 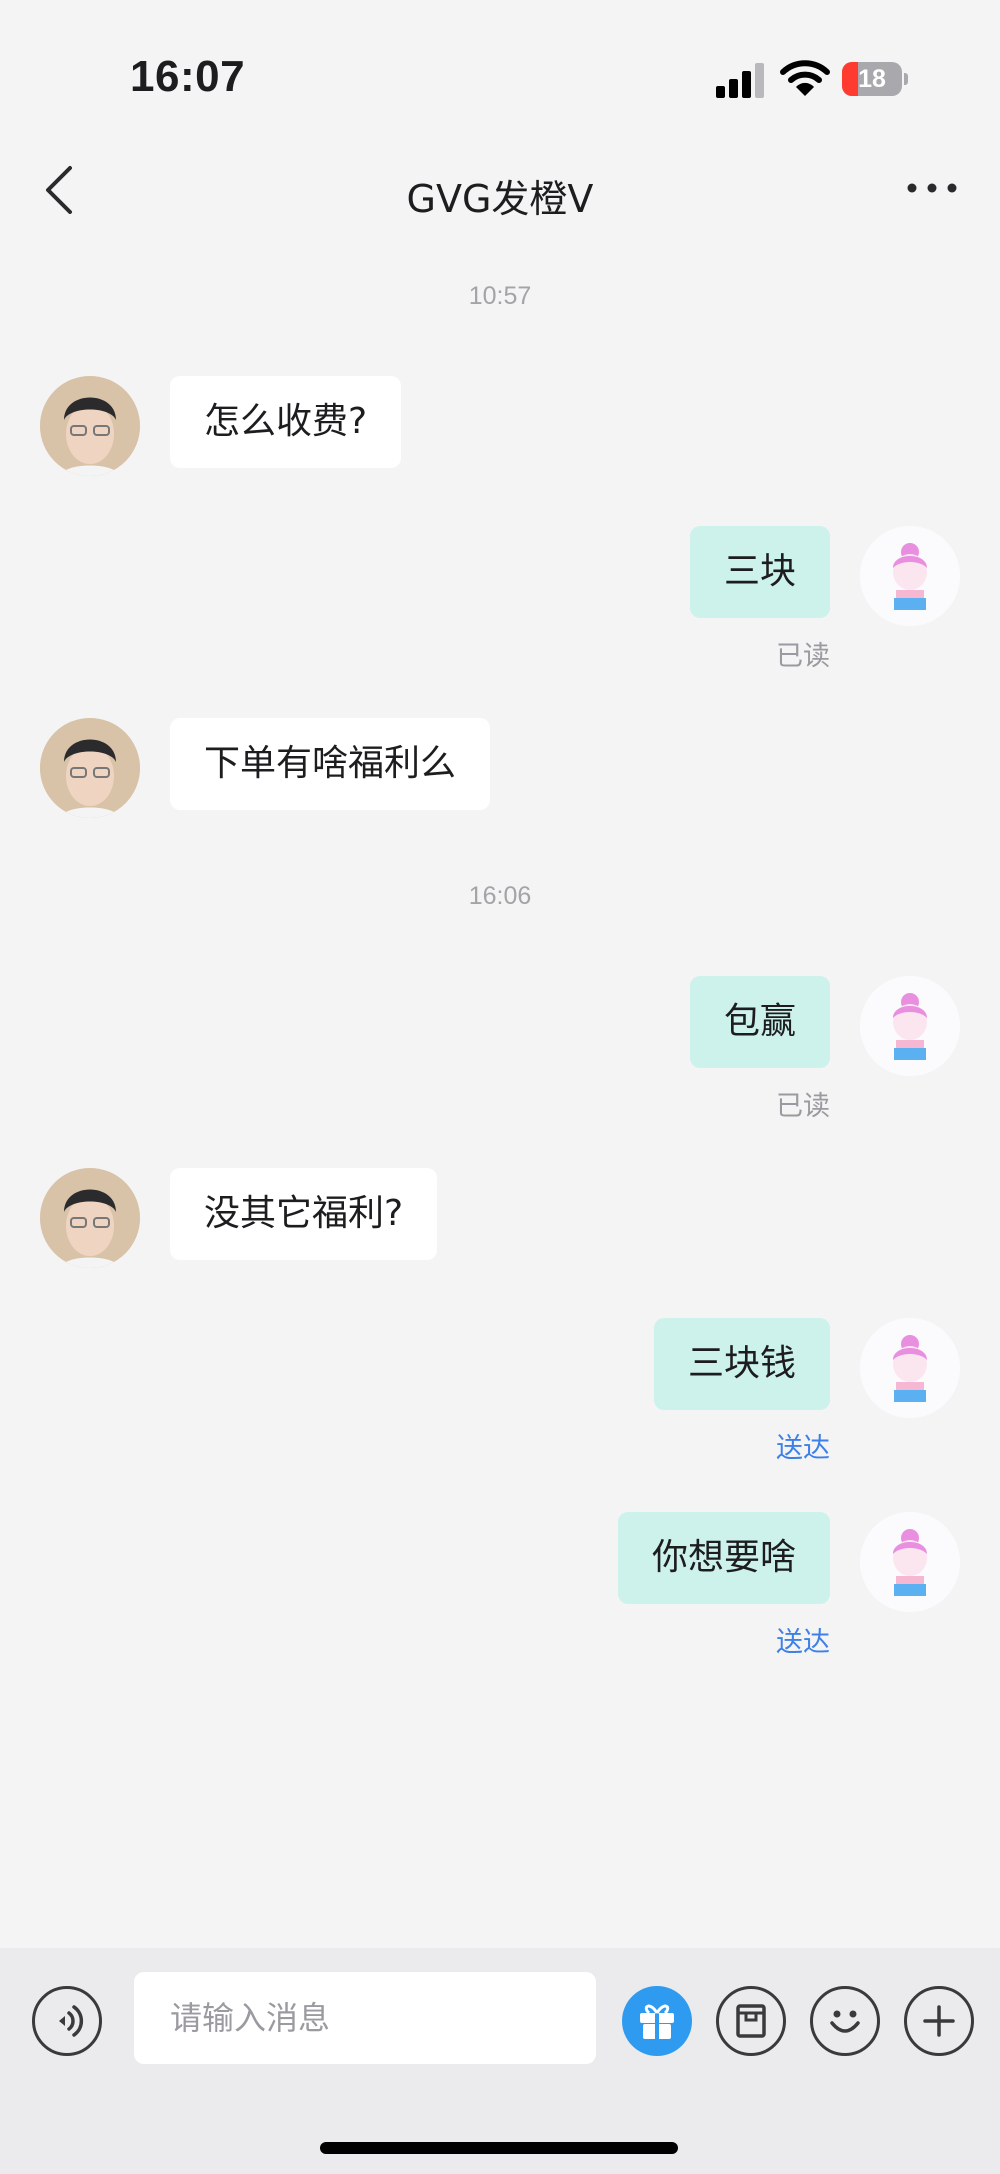 I want to click on message-bubble-incoming: 没其它福利?, so click(x=304, y=1214).